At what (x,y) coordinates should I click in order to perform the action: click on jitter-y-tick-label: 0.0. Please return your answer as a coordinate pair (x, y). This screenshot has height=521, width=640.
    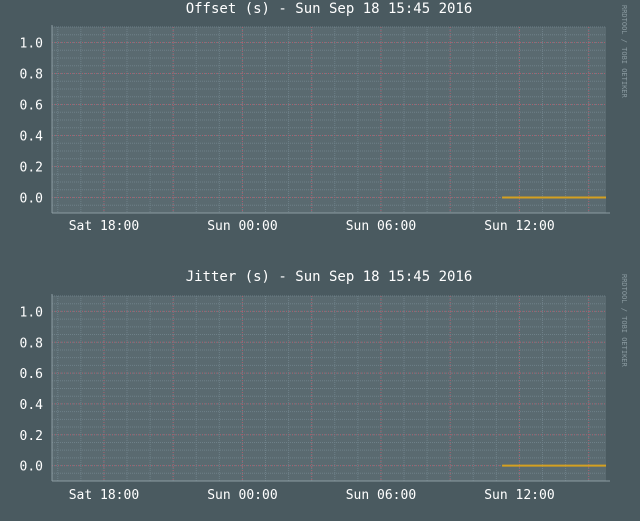
    Looking at the image, I should click on (31, 467).